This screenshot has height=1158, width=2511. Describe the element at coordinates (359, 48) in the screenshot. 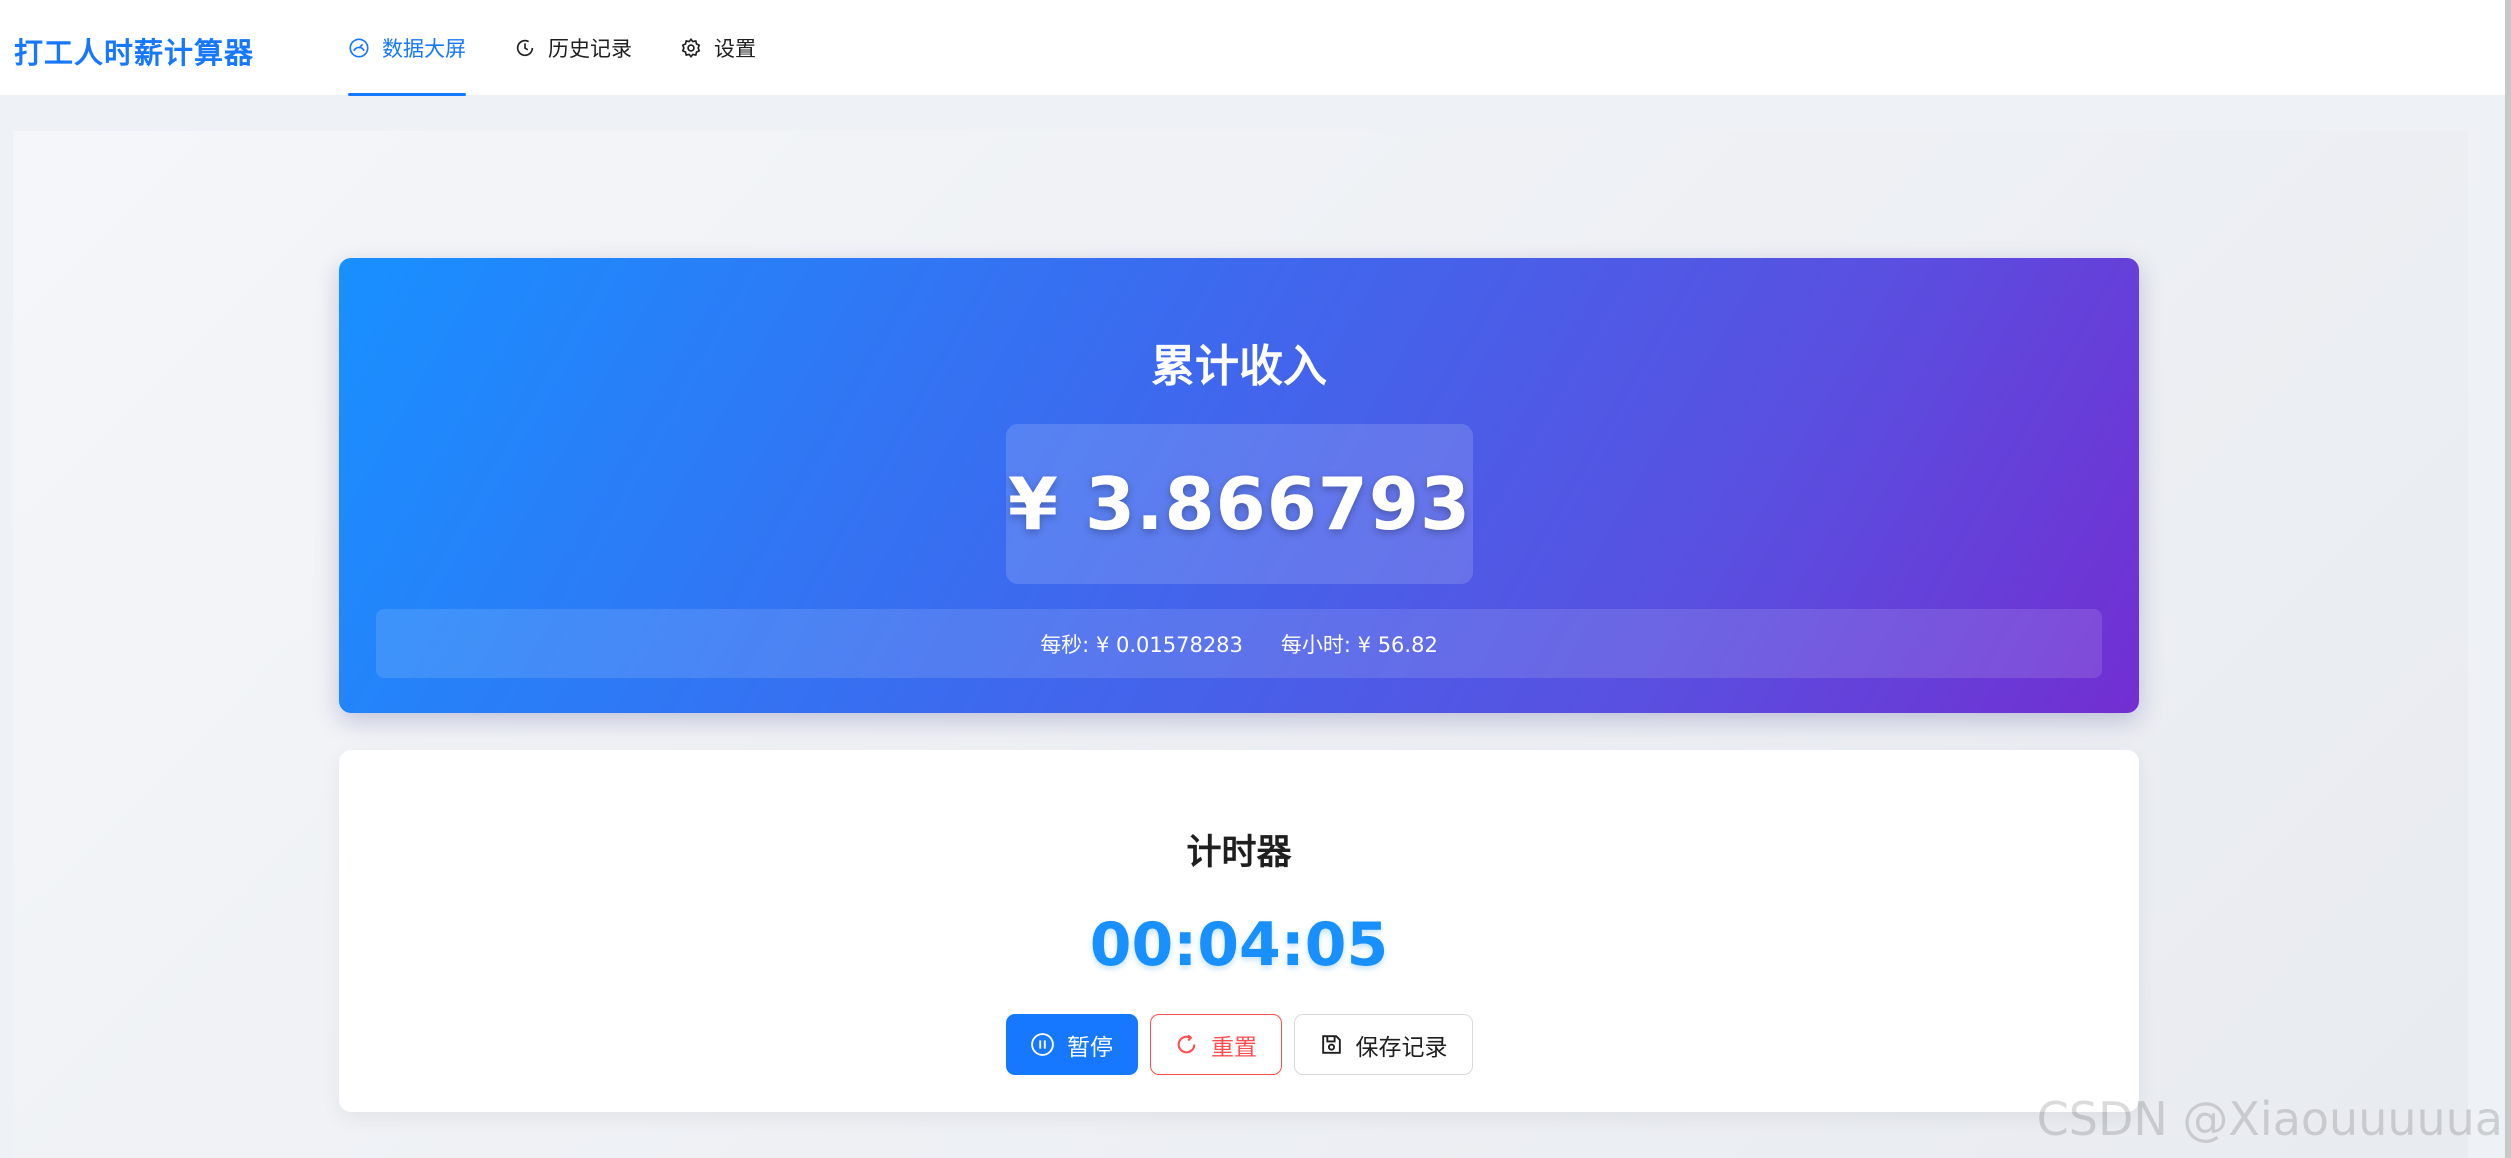

I see `dashboard-icon` at that location.